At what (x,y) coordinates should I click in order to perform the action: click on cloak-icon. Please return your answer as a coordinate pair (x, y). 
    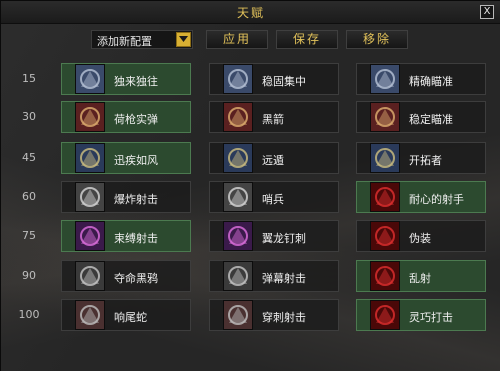
    Looking at the image, I should click on (238, 158).